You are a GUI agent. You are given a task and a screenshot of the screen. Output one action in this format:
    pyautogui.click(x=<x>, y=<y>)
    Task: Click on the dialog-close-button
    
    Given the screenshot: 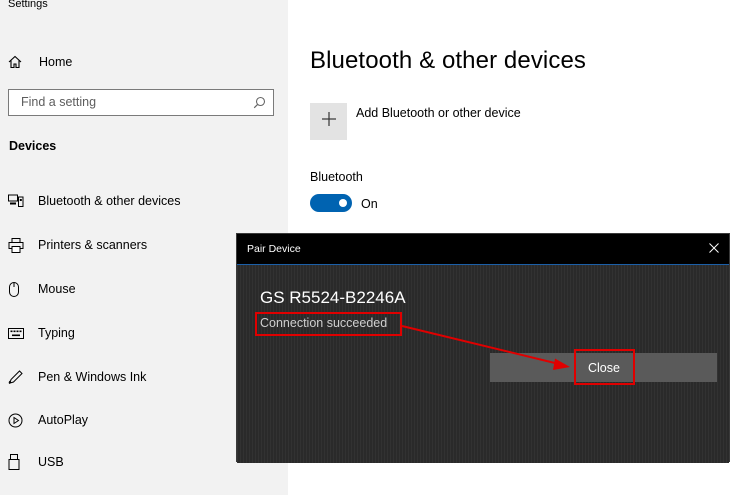 What is the action you would take?
    pyautogui.click(x=714, y=249)
    